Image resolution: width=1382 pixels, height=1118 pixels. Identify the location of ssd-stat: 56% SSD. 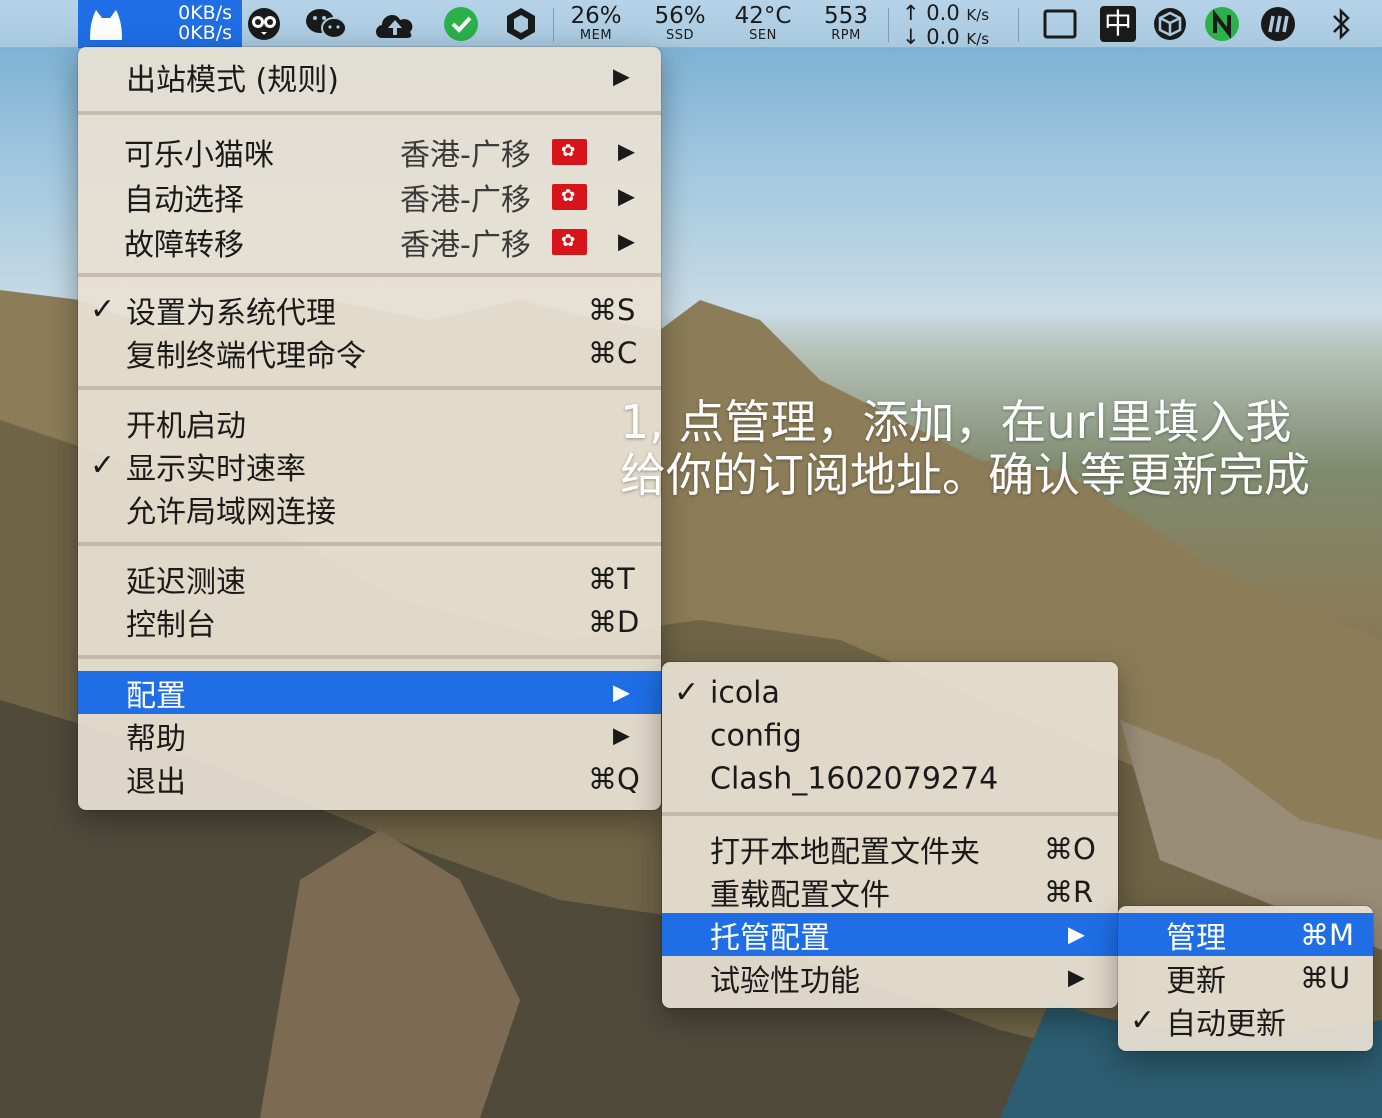
(680, 23).